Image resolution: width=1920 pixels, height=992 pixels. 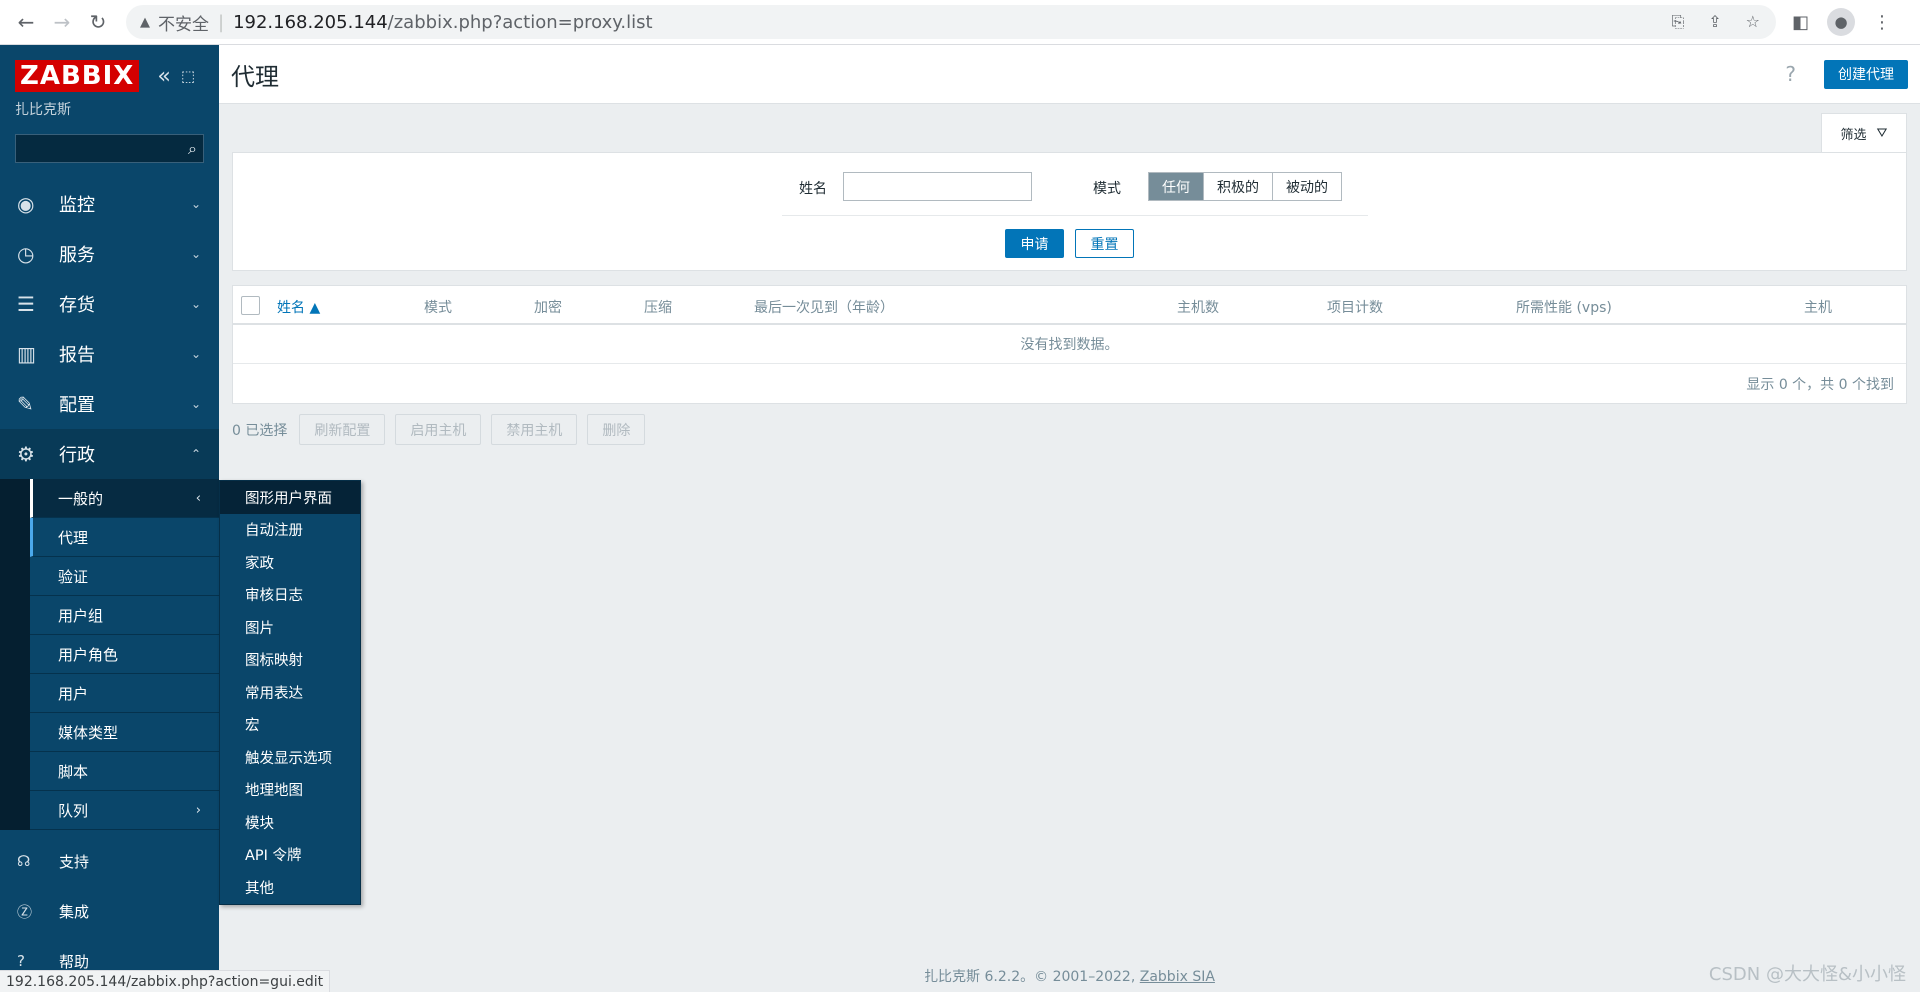 I want to click on submenu-label: 一般的, so click(x=81, y=498).